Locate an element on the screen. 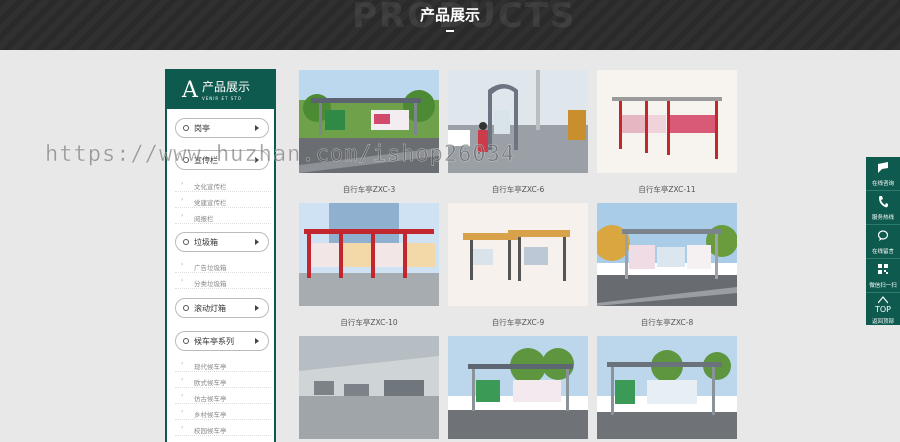 This screenshot has height=442, width=900. wechat-scan-button: 微信扫一扫 is located at coordinates (883, 276).